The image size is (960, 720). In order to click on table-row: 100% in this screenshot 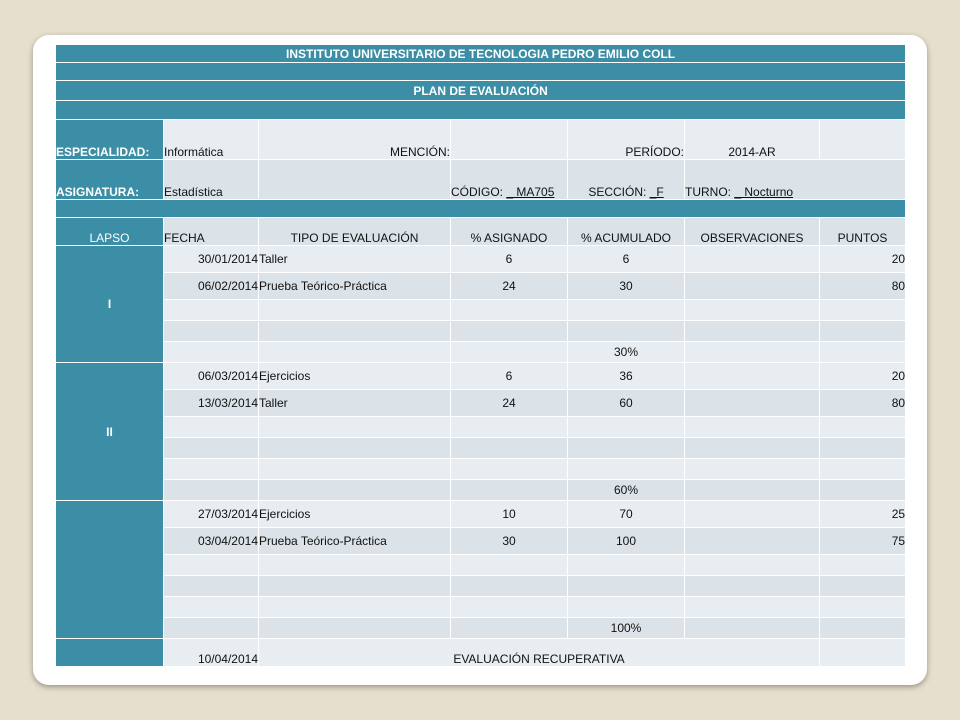, I will do `click(481, 628)`.